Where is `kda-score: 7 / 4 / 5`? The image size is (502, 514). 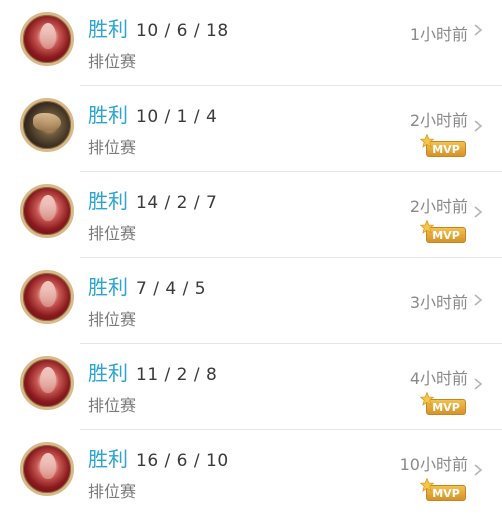 kda-score: 7 / 4 / 5 is located at coordinates (171, 289).